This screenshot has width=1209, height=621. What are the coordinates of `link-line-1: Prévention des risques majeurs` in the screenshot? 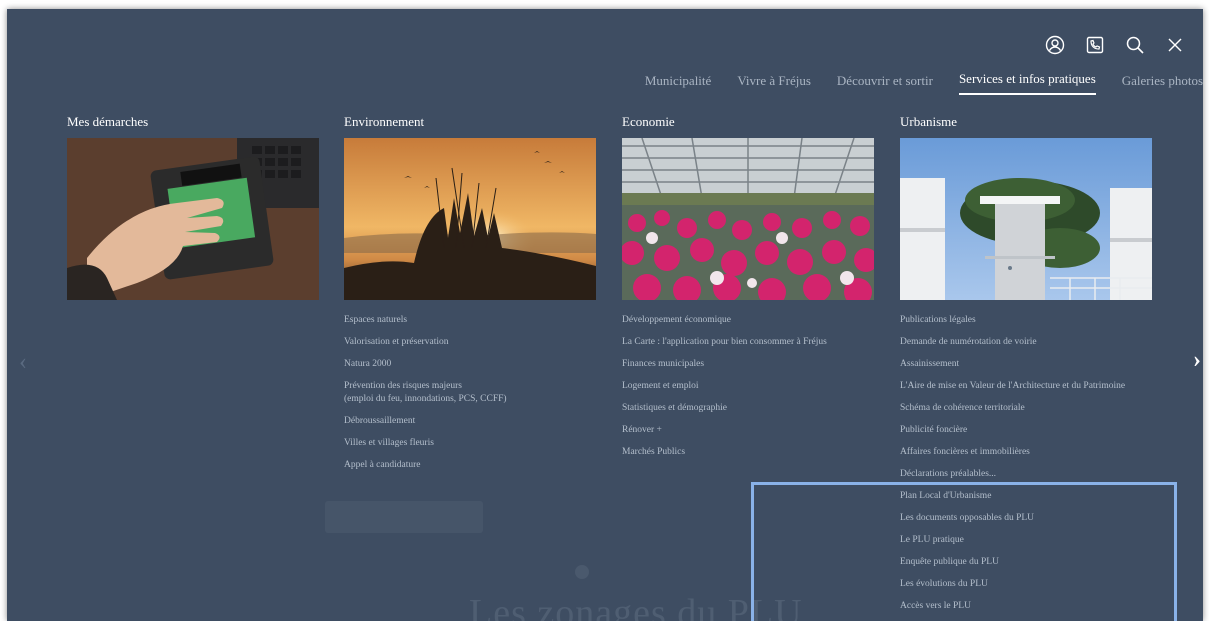 It's located at (403, 386).